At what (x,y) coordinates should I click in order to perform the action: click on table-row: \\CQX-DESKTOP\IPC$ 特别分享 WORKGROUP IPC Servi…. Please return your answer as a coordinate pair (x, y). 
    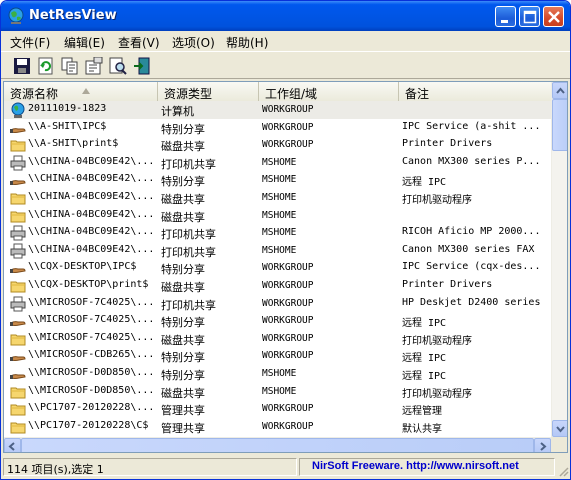
    Looking at the image, I should click on (277, 268).